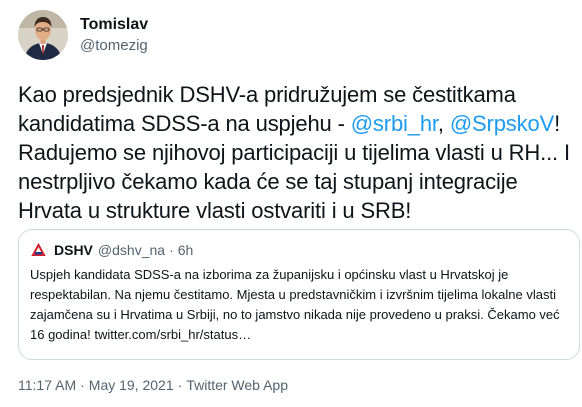 The height and width of the screenshot is (407, 582). I want to click on user-meta: Tomislav @tomezig, so click(114, 35).